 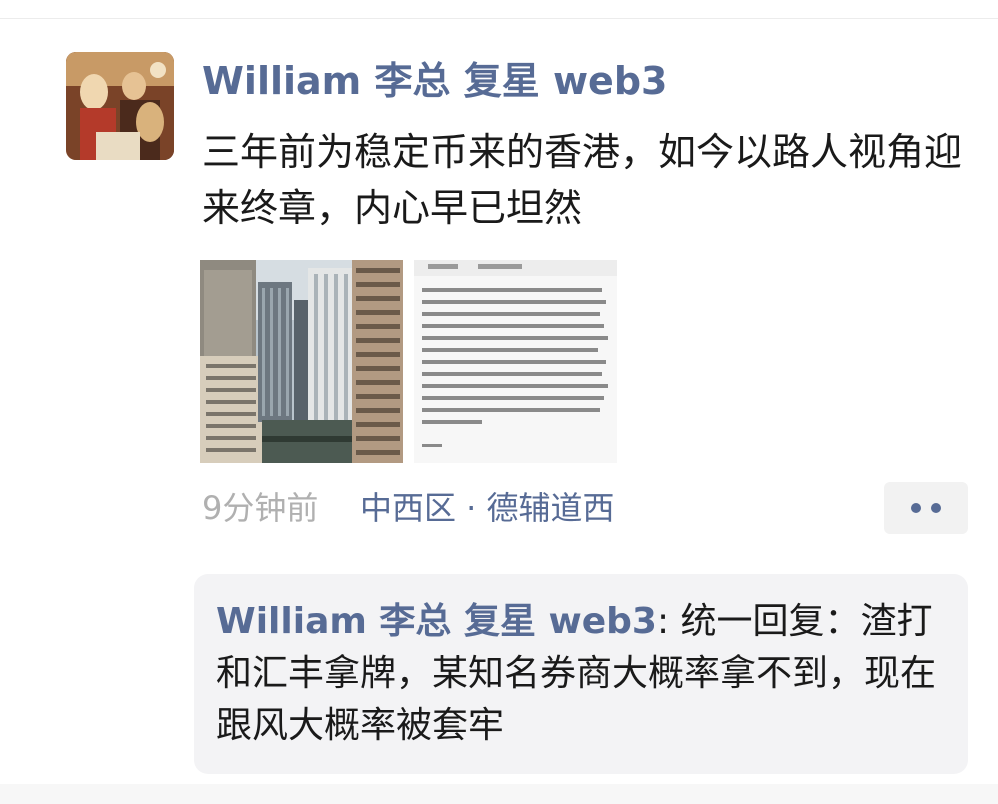 I want to click on avatar-painting-image, so click(x=120, y=106).